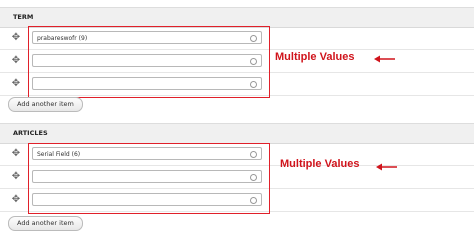  I want to click on term-header: TERM, so click(237, 17).